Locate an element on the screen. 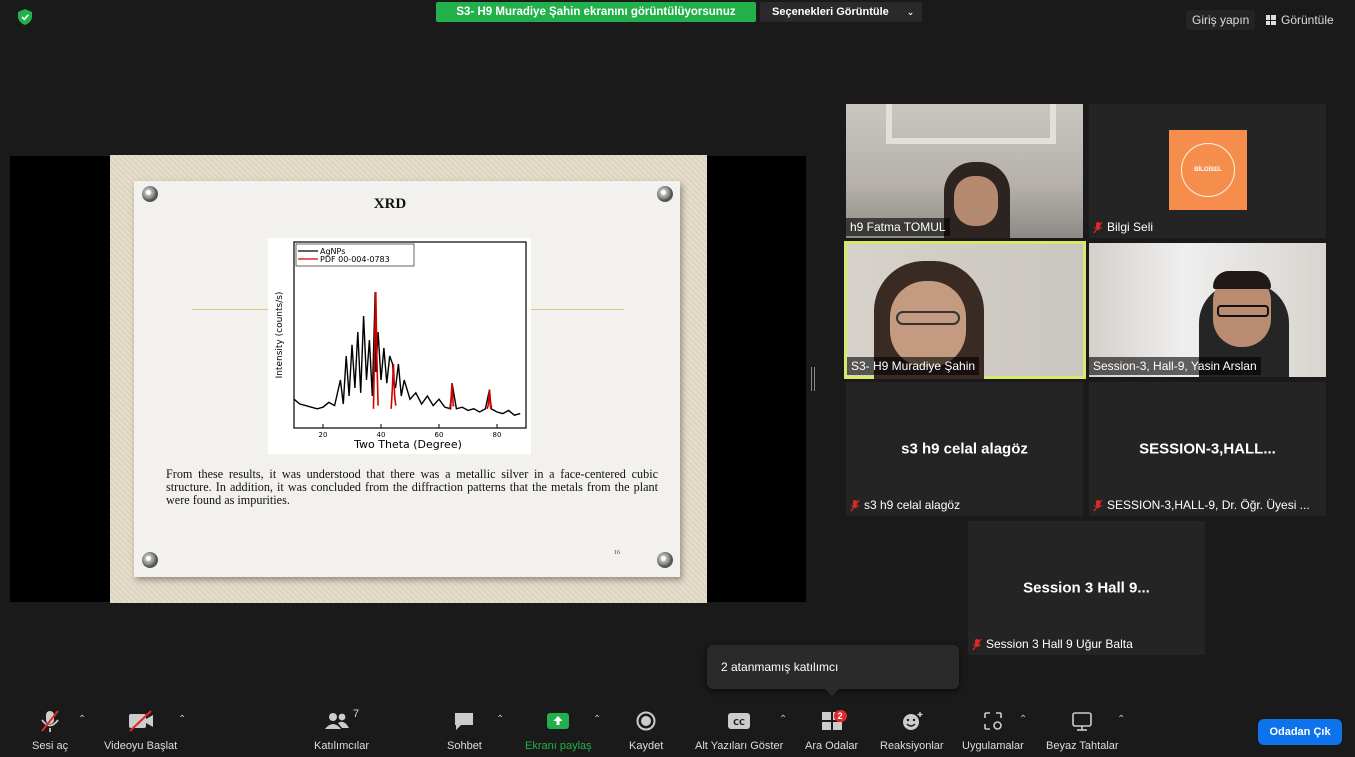 The image size is (1355, 757). start-video-button: Videoyu Başlat is located at coordinates (140, 730).